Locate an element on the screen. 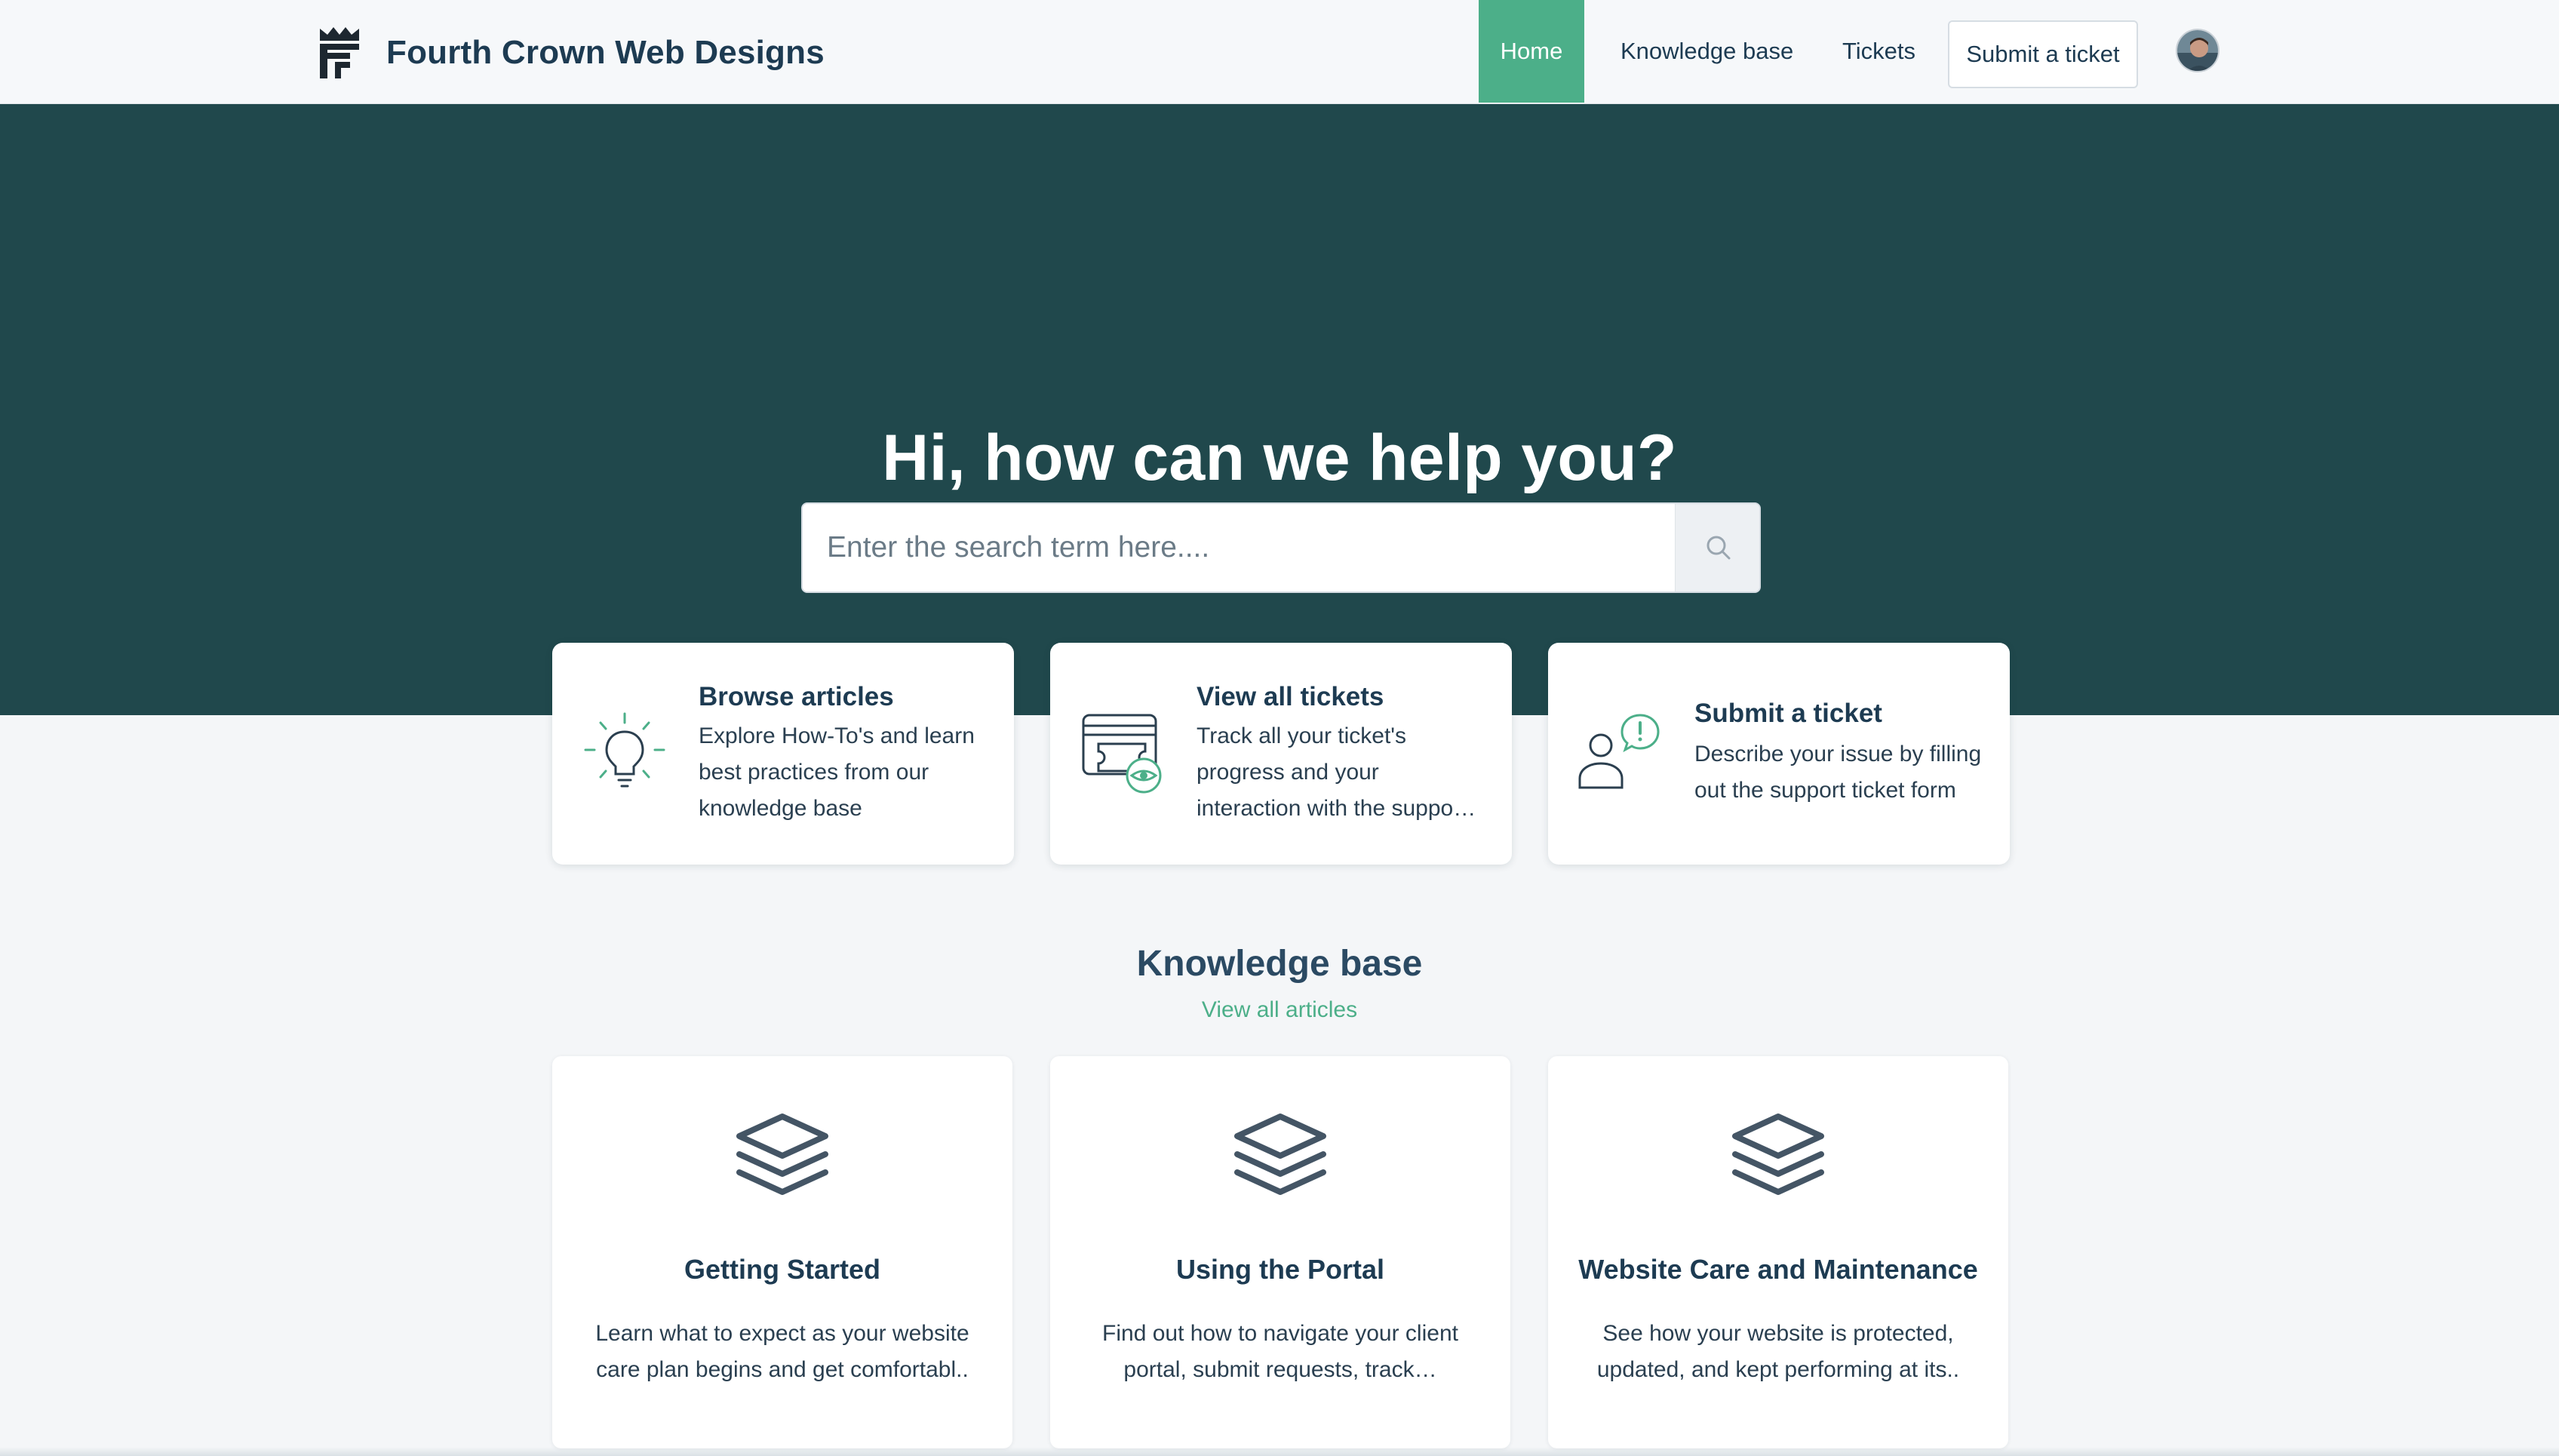 This screenshot has width=2559, height=1456. brand: Fourth Crown Web Designs is located at coordinates (571, 53).